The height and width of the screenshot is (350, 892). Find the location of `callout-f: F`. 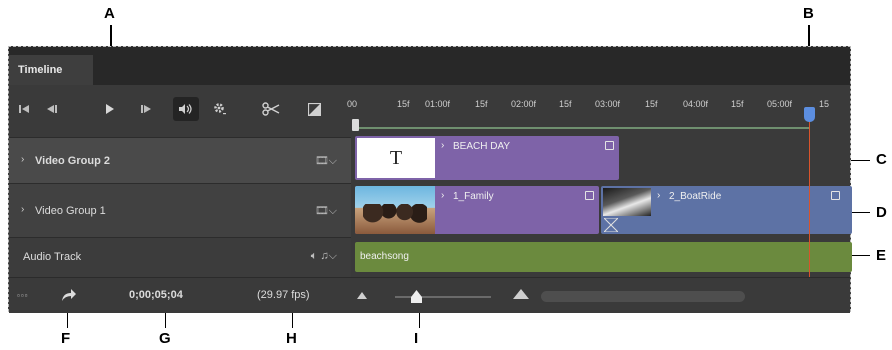

callout-f: F is located at coordinates (66, 338).